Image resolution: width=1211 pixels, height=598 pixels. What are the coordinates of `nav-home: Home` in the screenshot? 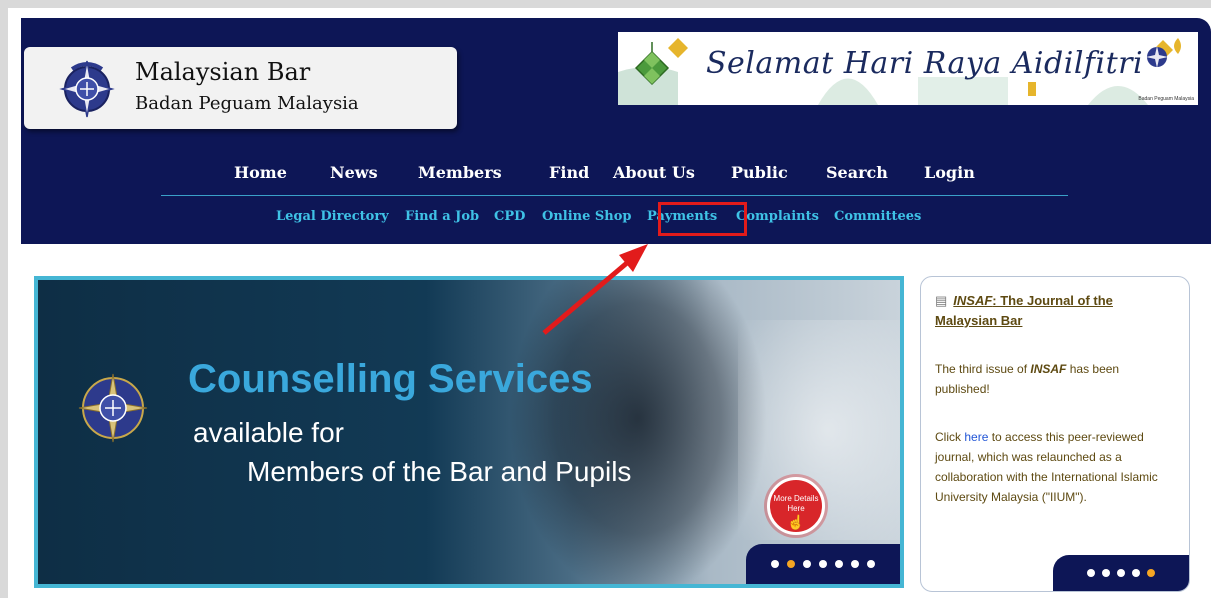 It's located at (260, 172).